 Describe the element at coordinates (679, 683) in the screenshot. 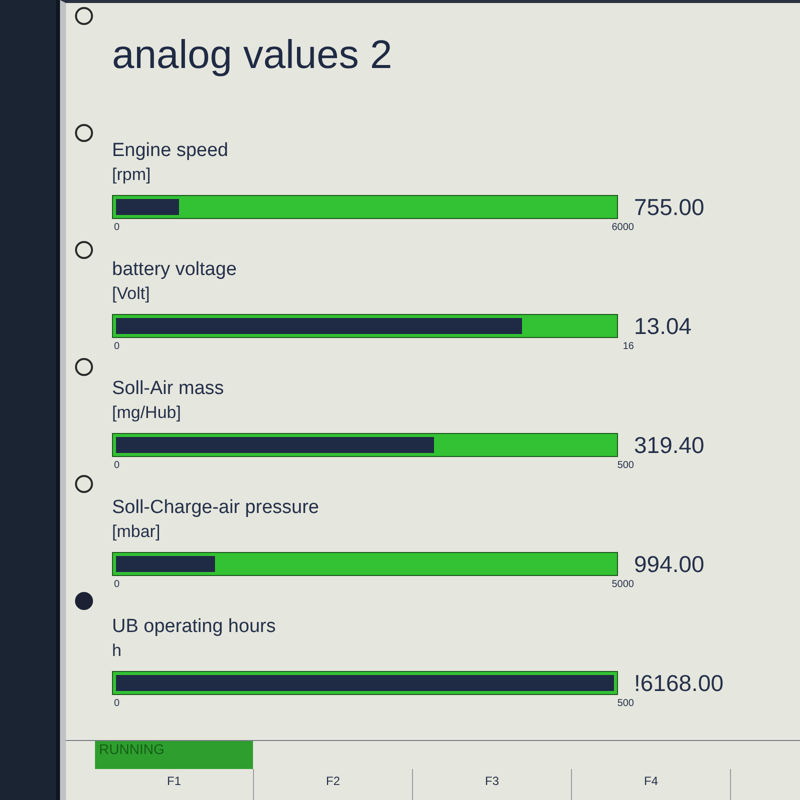

I see `gauge-value: !6168.00` at that location.